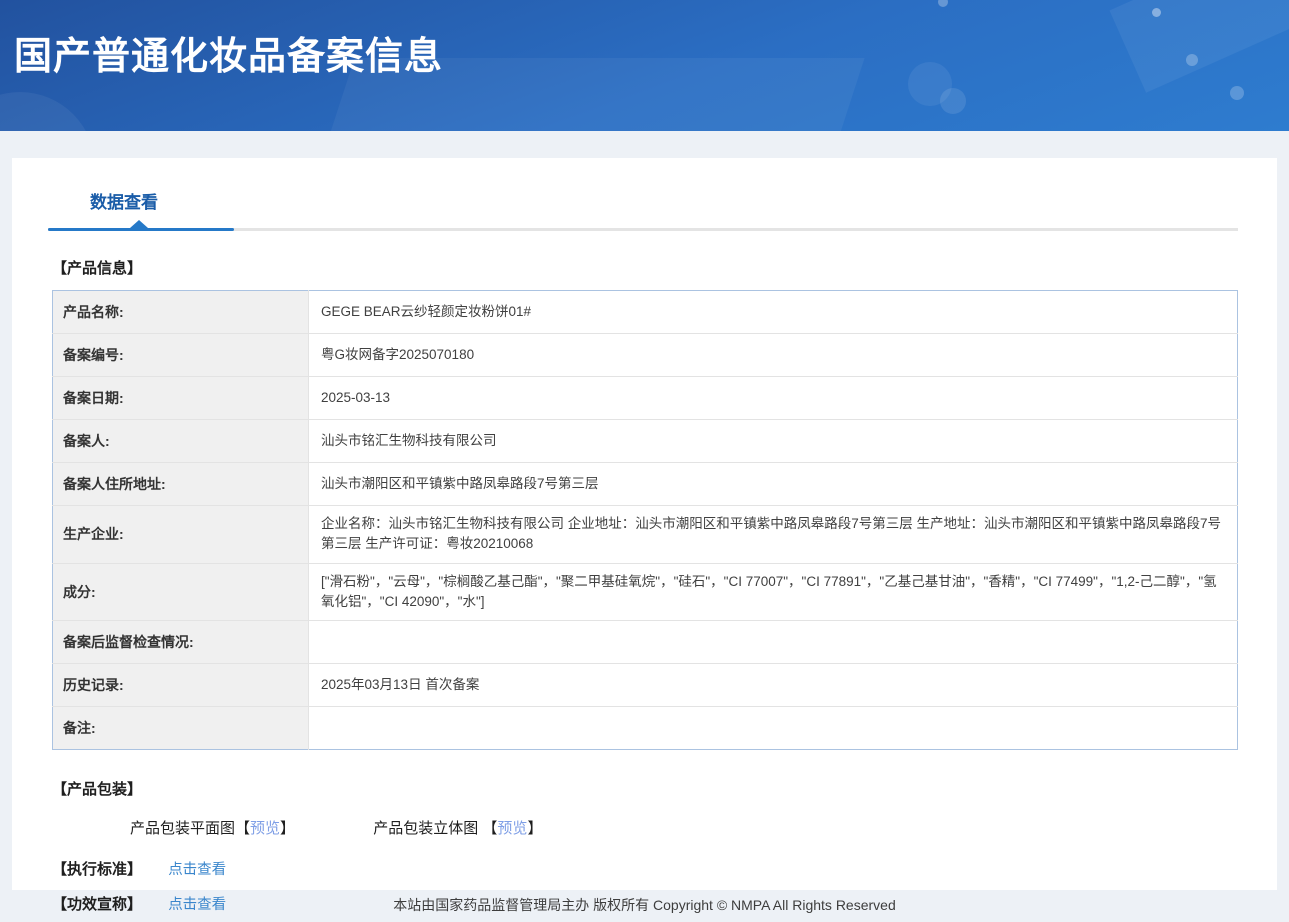  What do you see at coordinates (773, 398) in the screenshot?
I see `row-value: 2025-03-13` at bounding box center [773, 398].